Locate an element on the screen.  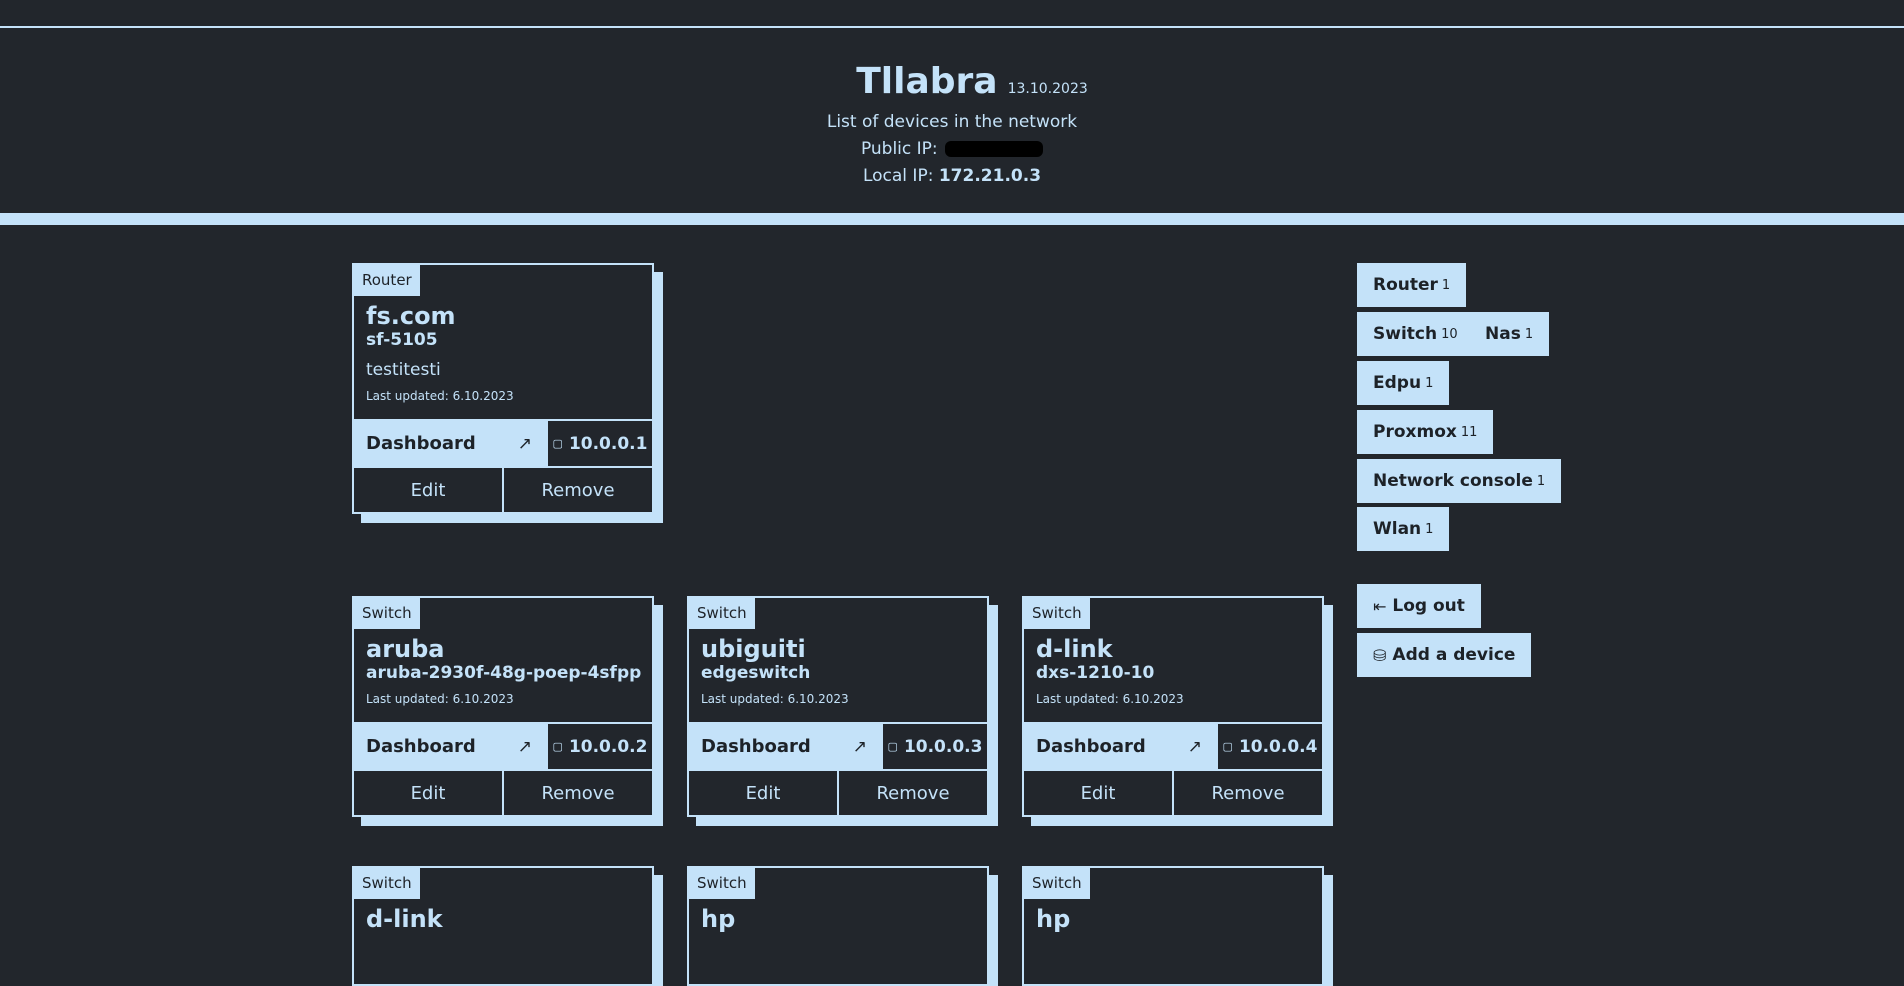
title-row: Tllabra 13.10.2023 is located at coordinates (952, 81).